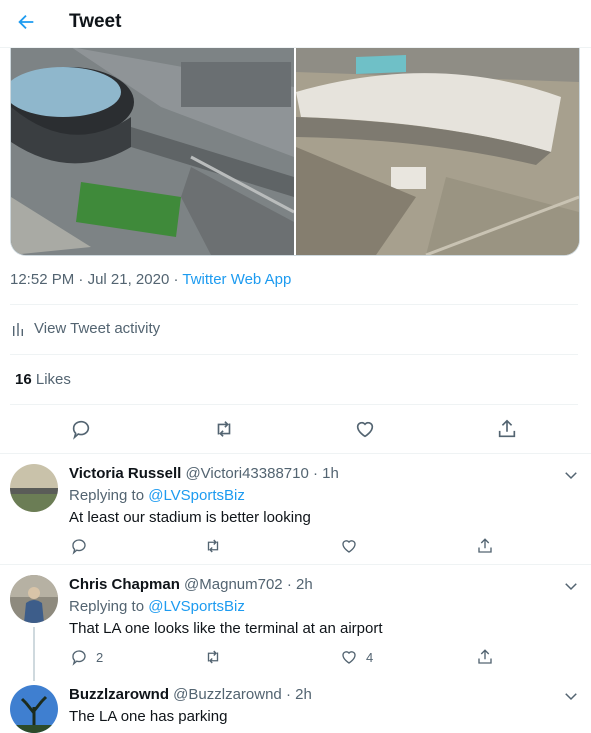  I want to click on likes-label: Likes, so click(53, 379).